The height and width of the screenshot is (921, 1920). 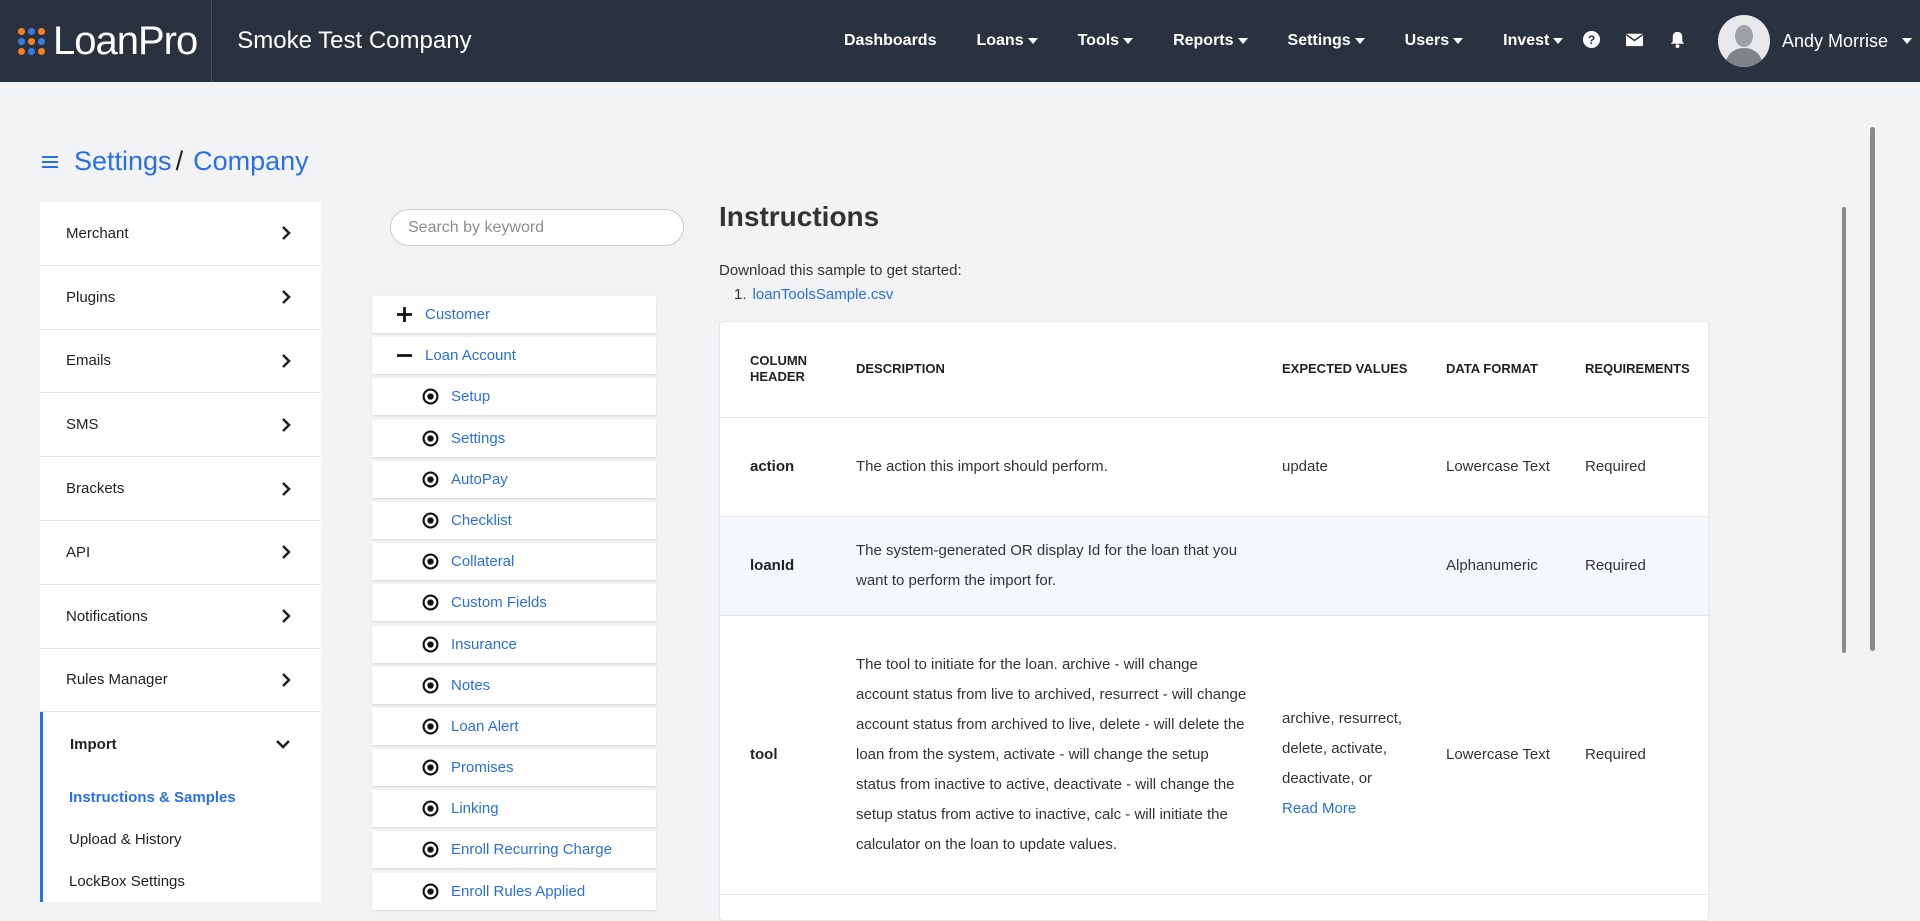 I want to click on tree-item-notes: Notes, so click(x=514, y=685).